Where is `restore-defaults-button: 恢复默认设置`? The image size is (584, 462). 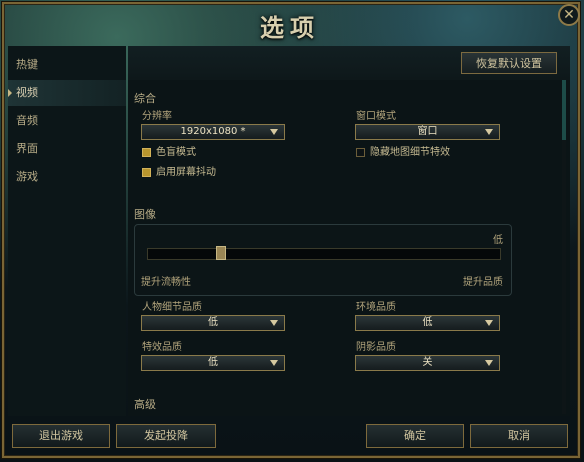
restore-defaults-button: 恢复默认设置 is located at coordinates (509, 63).